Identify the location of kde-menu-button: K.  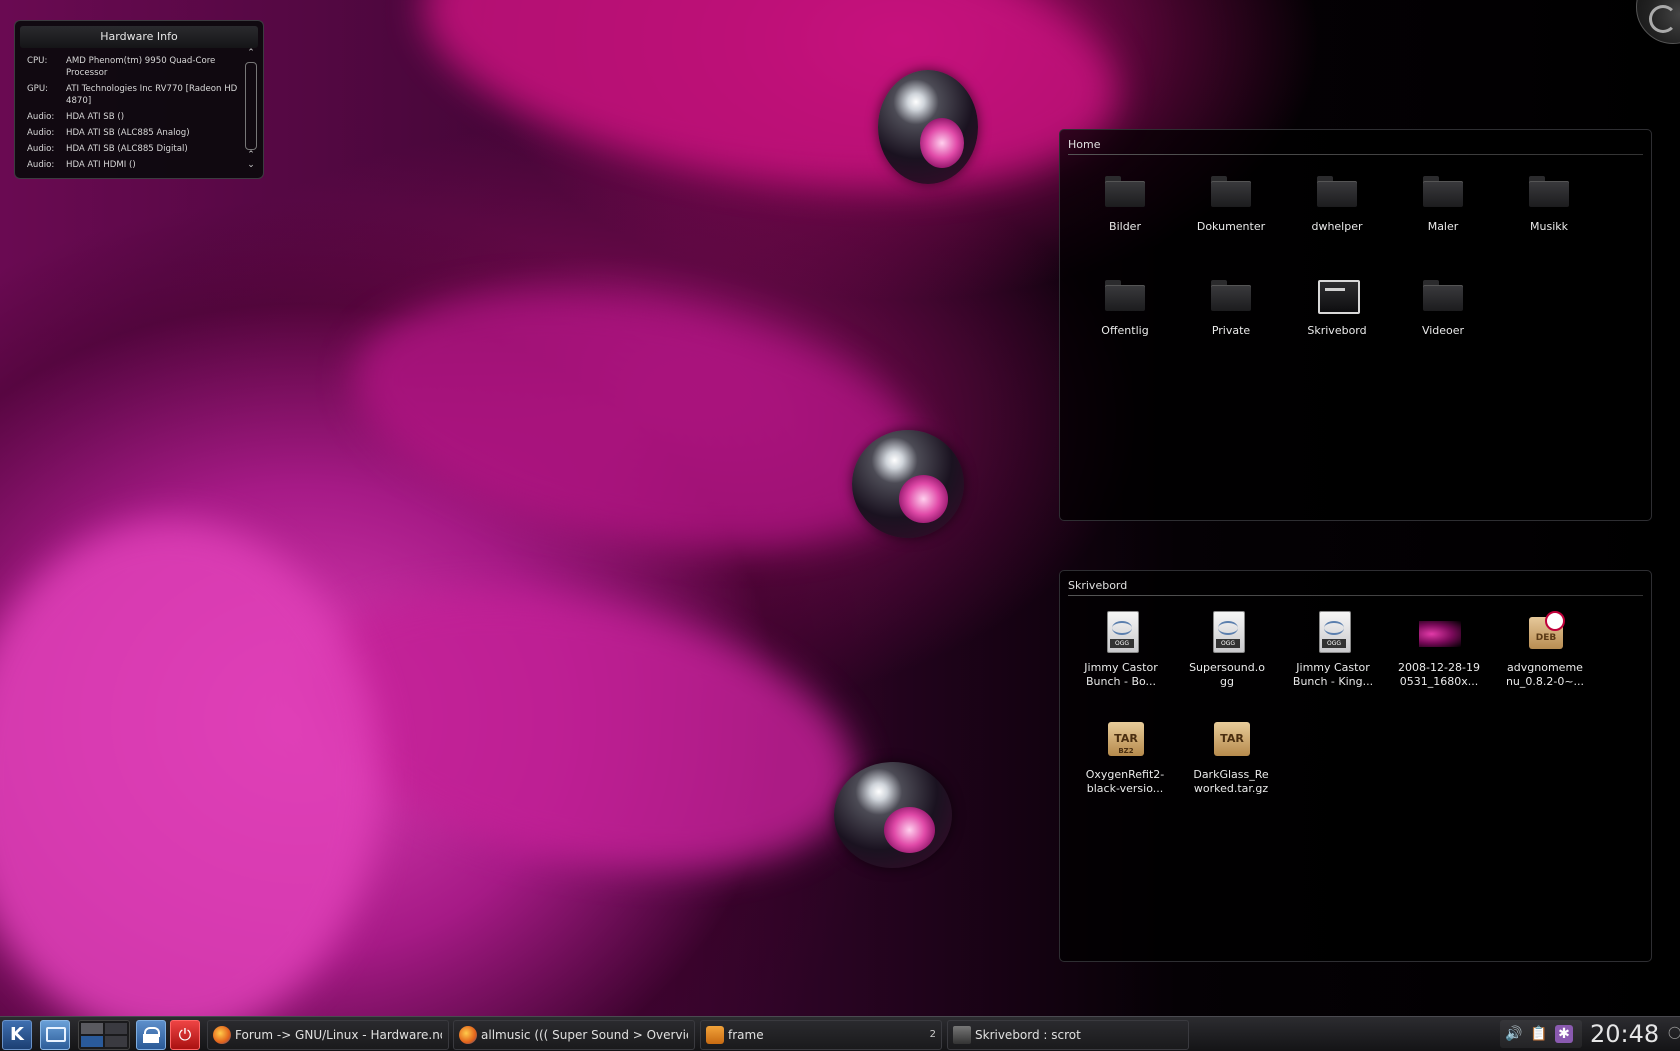
(17, 1035).